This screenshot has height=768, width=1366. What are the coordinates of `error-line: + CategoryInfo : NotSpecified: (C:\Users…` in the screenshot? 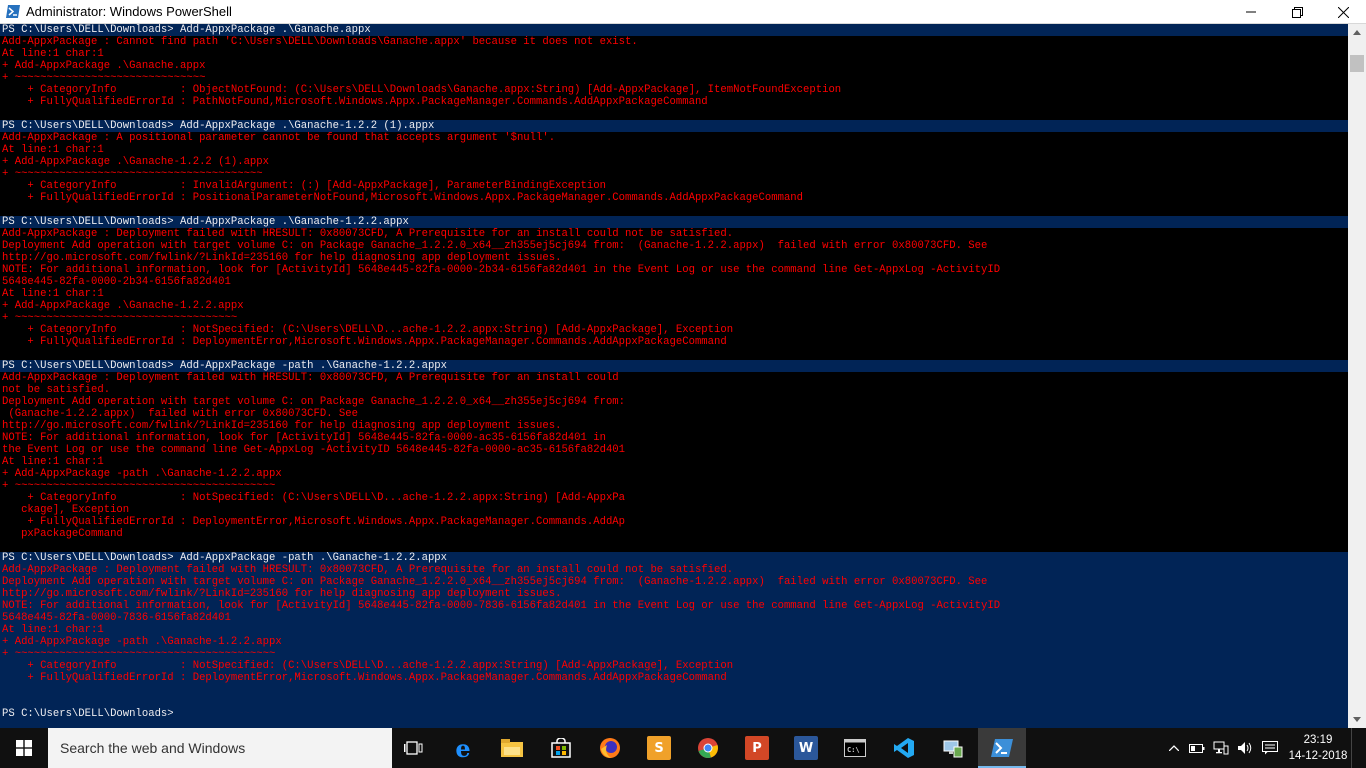 It's located at (674, 498).